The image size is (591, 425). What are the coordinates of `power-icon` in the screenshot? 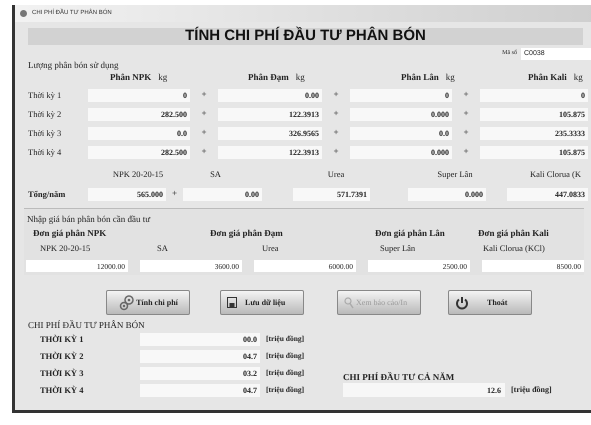 It's located at (462, 303).